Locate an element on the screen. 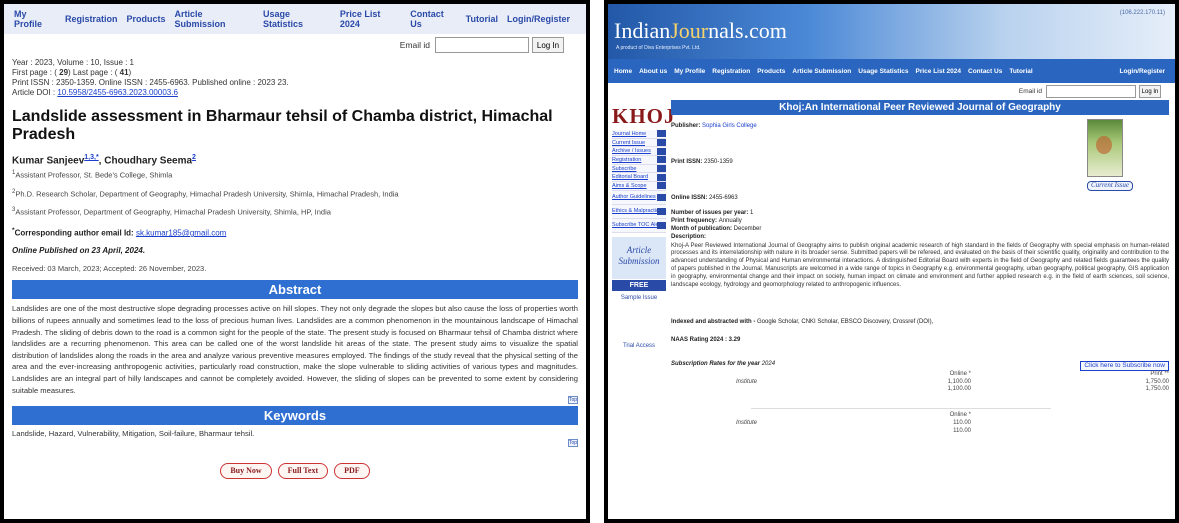 This screenshot has width=1179, height=523. sidebar-item-current-issue: Current Issue is located at coordinates (639, 143).